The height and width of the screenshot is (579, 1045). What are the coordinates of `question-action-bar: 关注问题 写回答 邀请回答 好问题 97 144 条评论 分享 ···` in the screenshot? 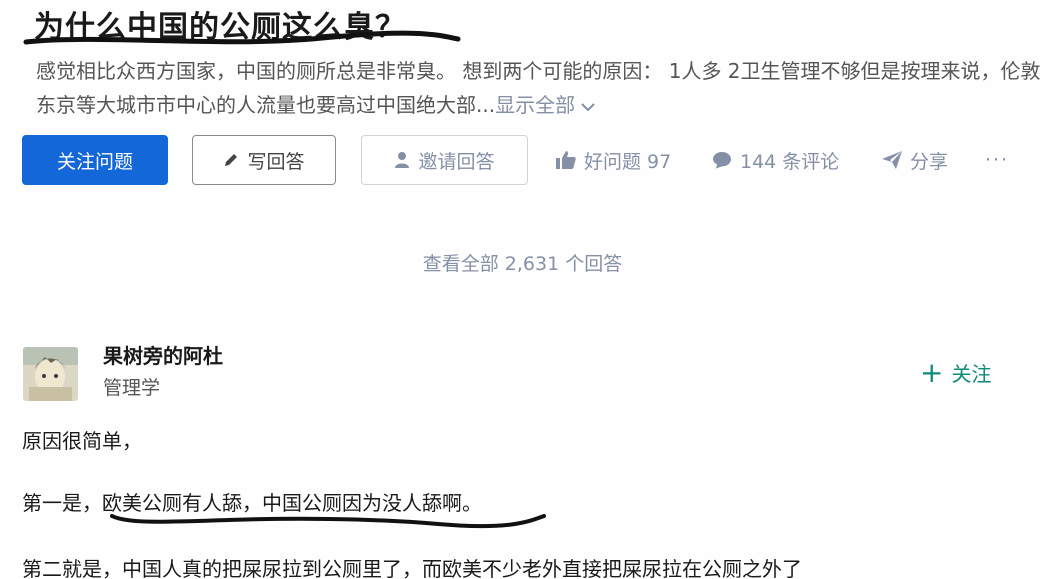 It's located at (527, 161).